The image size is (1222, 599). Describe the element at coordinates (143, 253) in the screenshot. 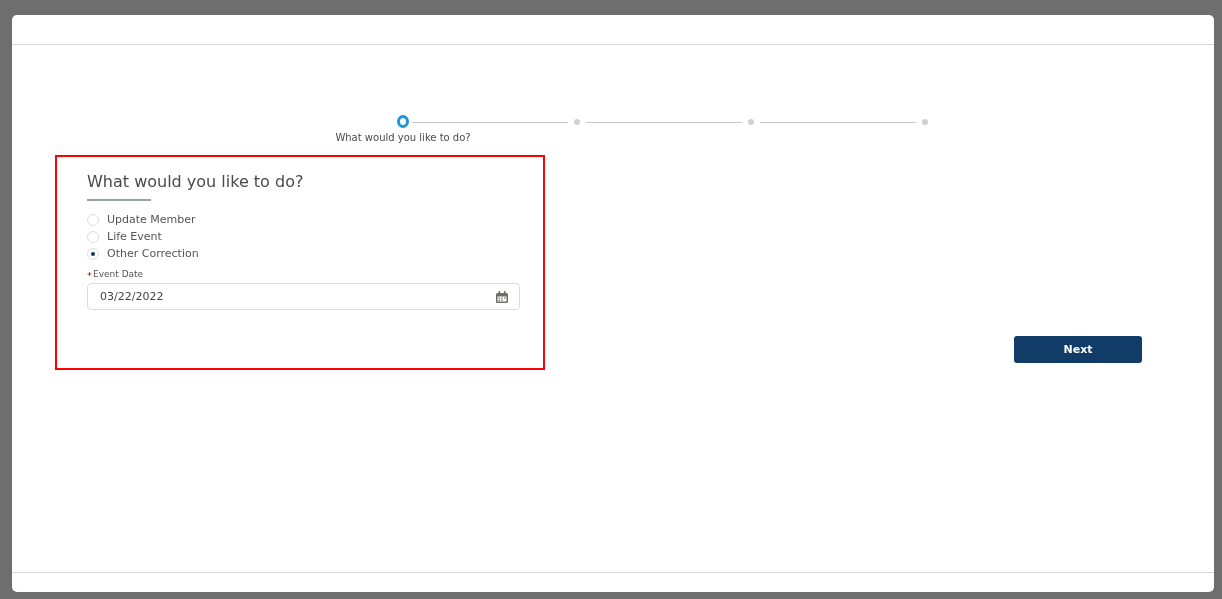

I see `radio-option: Other Correction` at that location.